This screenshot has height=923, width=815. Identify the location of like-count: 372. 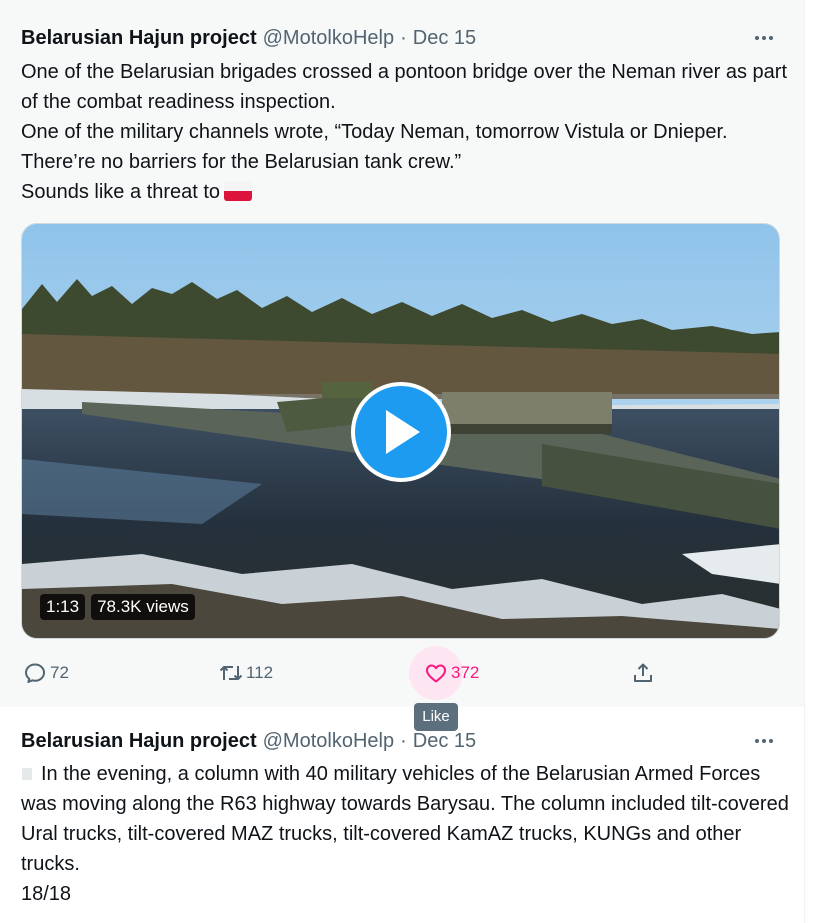
(465, 672).